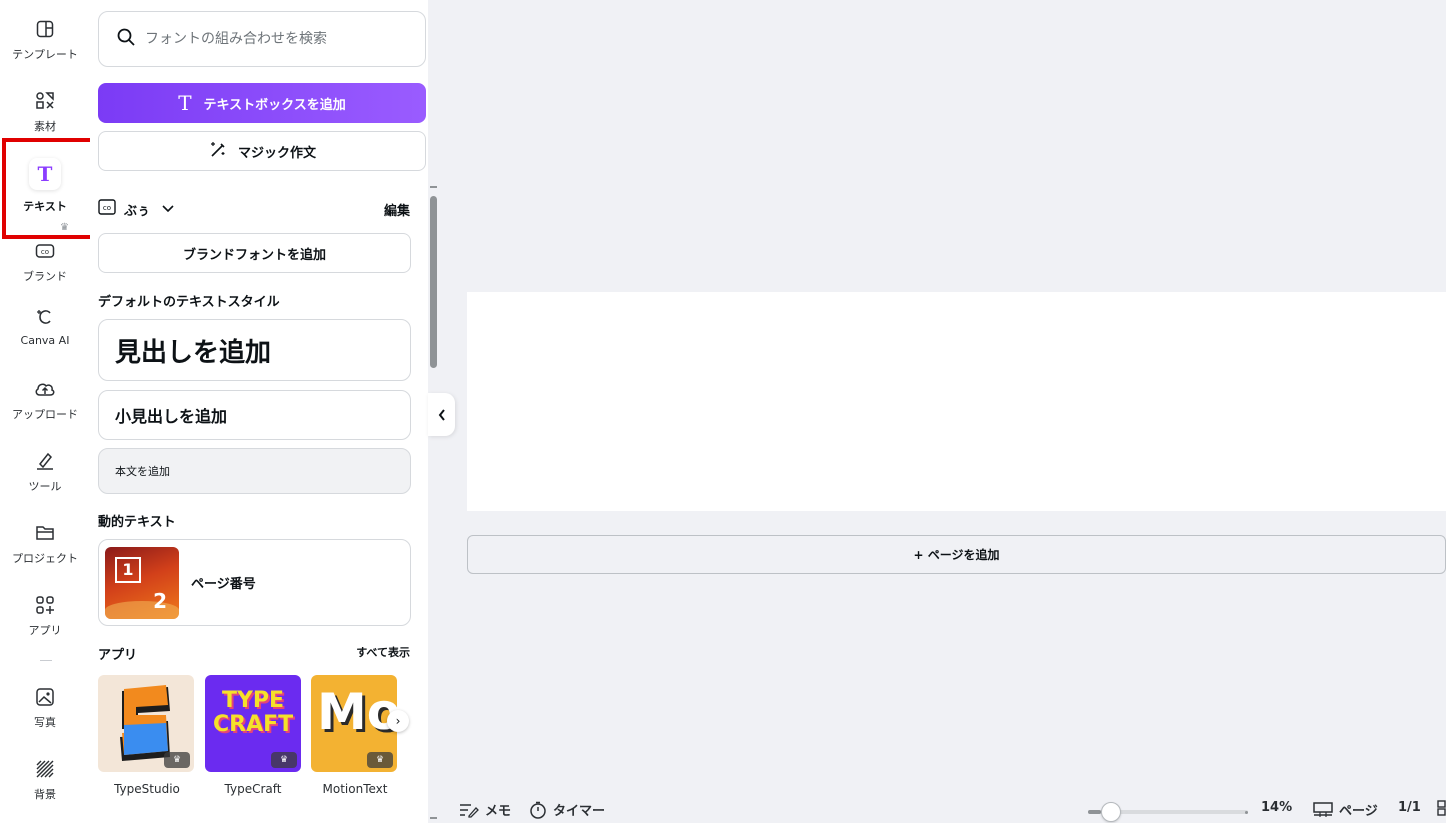  I want to click on add-page-button: + ページを追加, so click(956, 554).